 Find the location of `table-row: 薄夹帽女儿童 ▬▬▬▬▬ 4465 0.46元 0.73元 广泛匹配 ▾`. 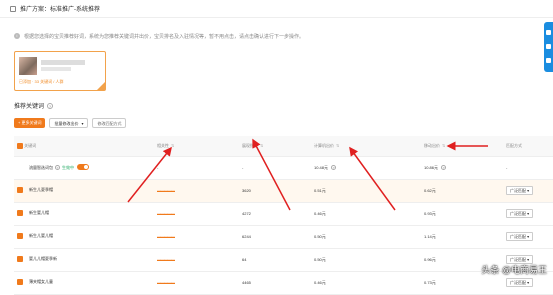

table-row: 薄夹帽女儿童 ▬▬▬▬▬ 4465 0.46元 0.73元 广泛匹配 ▾ is located at coordinates (283, 282).